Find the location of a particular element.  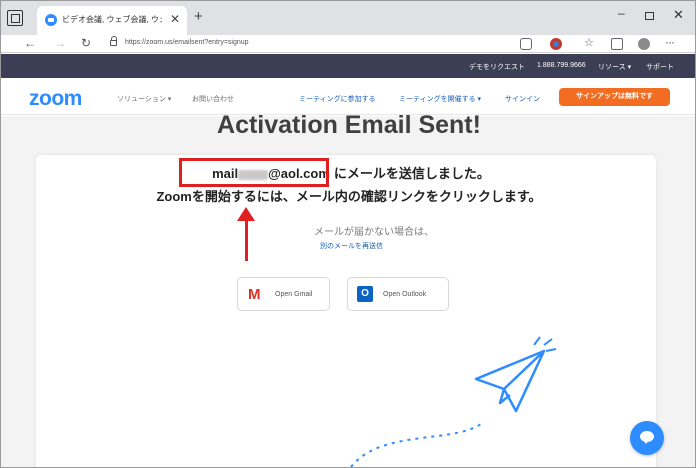

minimize-button: – is located at coordinates (621, 13).